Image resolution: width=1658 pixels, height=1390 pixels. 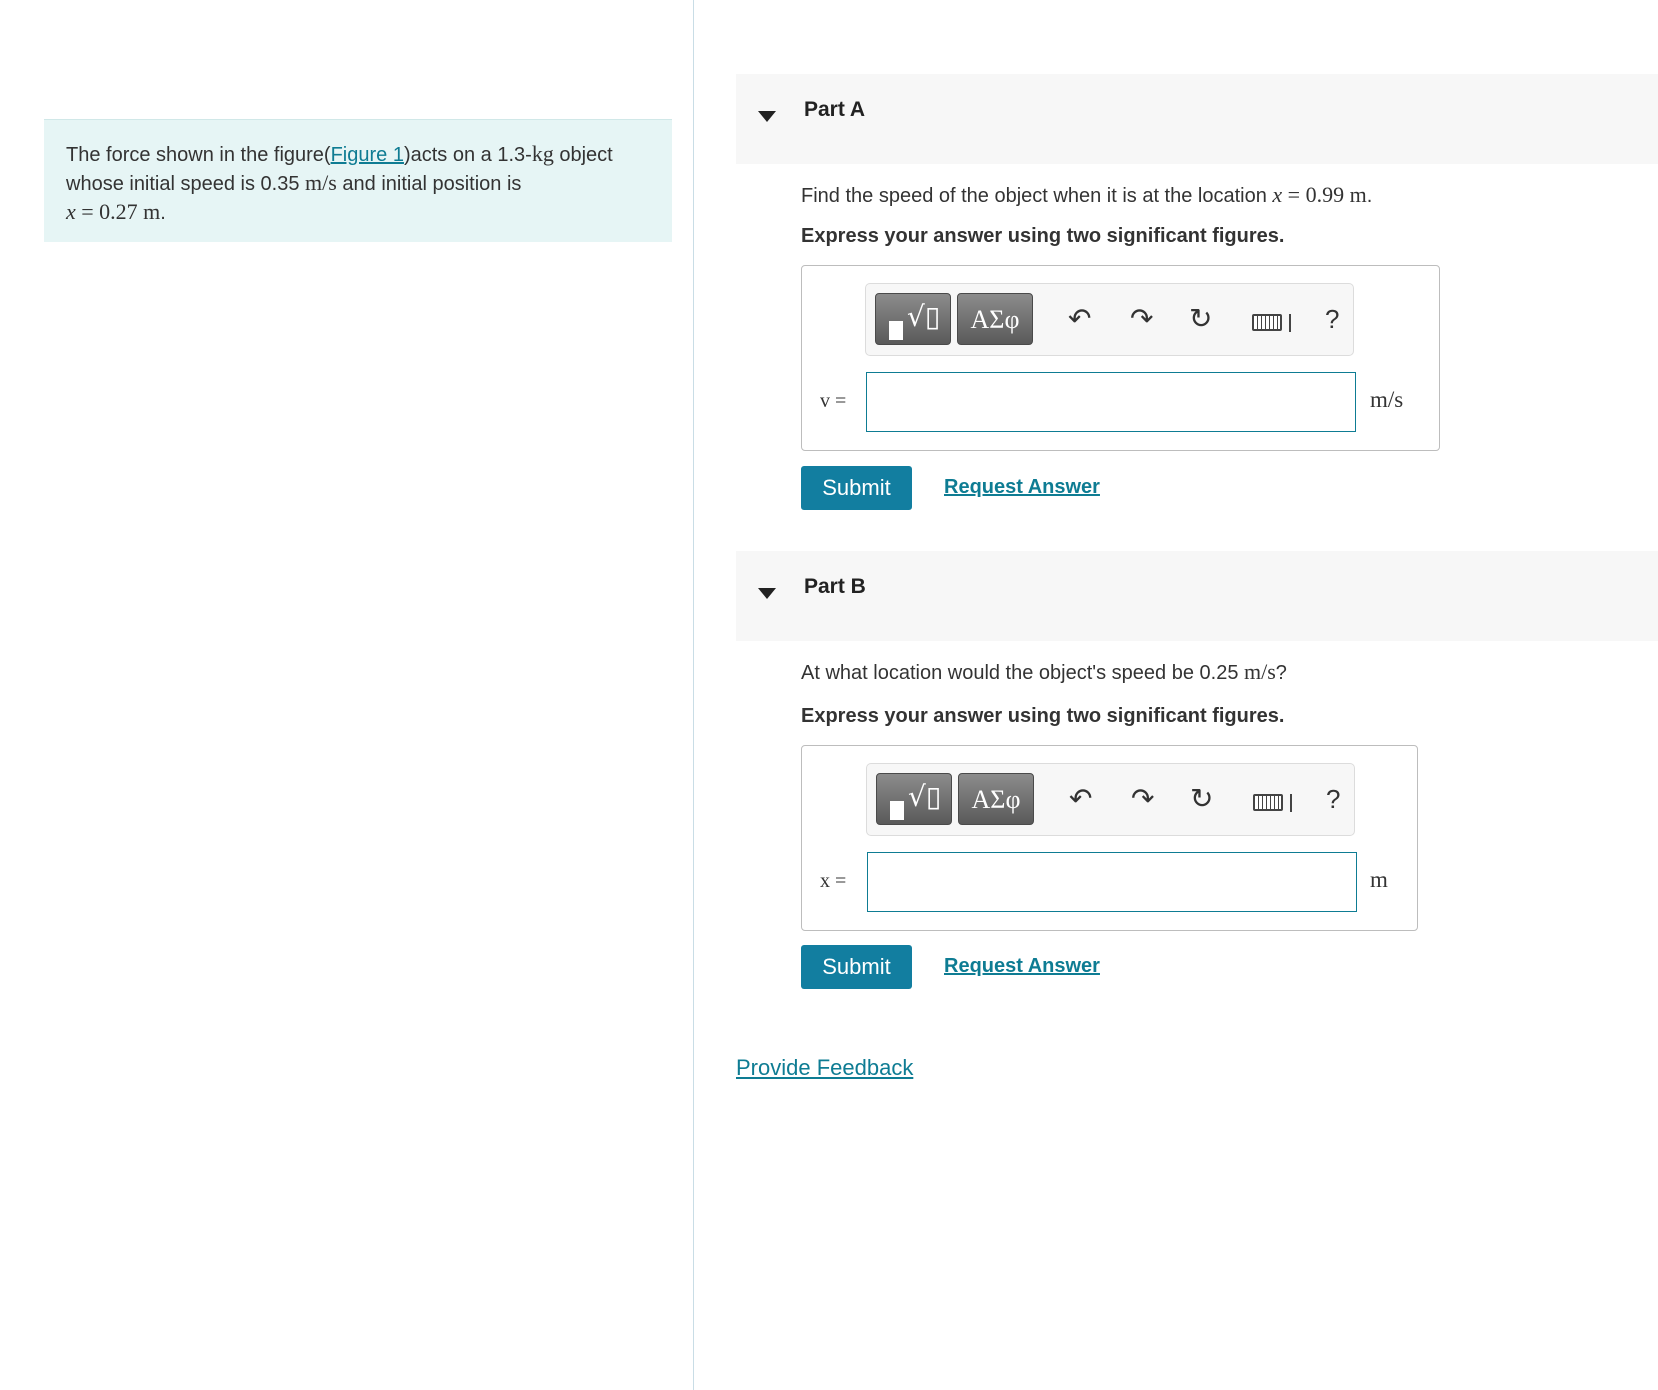 I want to click on part-a-answer-box: √▯ ΑΣφ ↶ ↷ ↻ ? v = m/s, so click(x=1120, y=358).